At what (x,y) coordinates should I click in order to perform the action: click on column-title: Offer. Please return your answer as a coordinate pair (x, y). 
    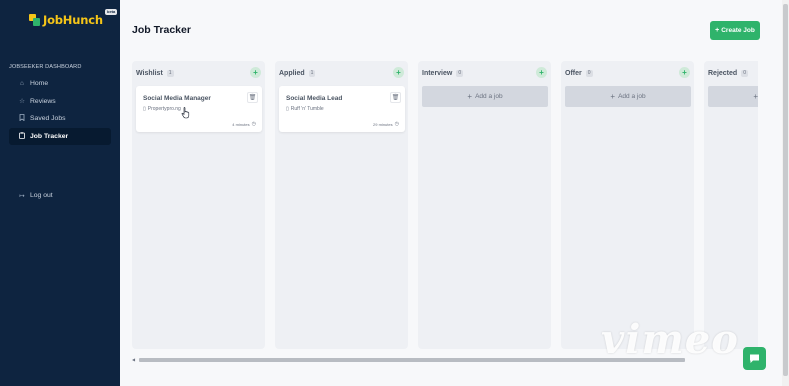
    Looking at the image, I should click on (573, 73).